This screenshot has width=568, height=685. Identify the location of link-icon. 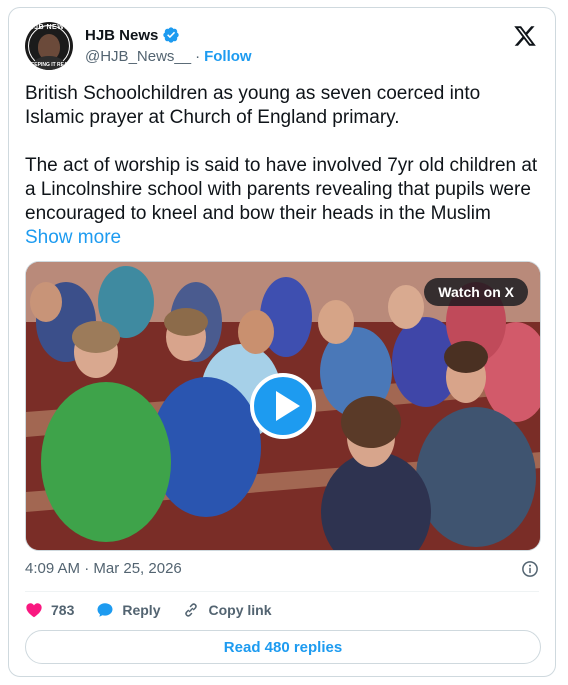
(191, 610).